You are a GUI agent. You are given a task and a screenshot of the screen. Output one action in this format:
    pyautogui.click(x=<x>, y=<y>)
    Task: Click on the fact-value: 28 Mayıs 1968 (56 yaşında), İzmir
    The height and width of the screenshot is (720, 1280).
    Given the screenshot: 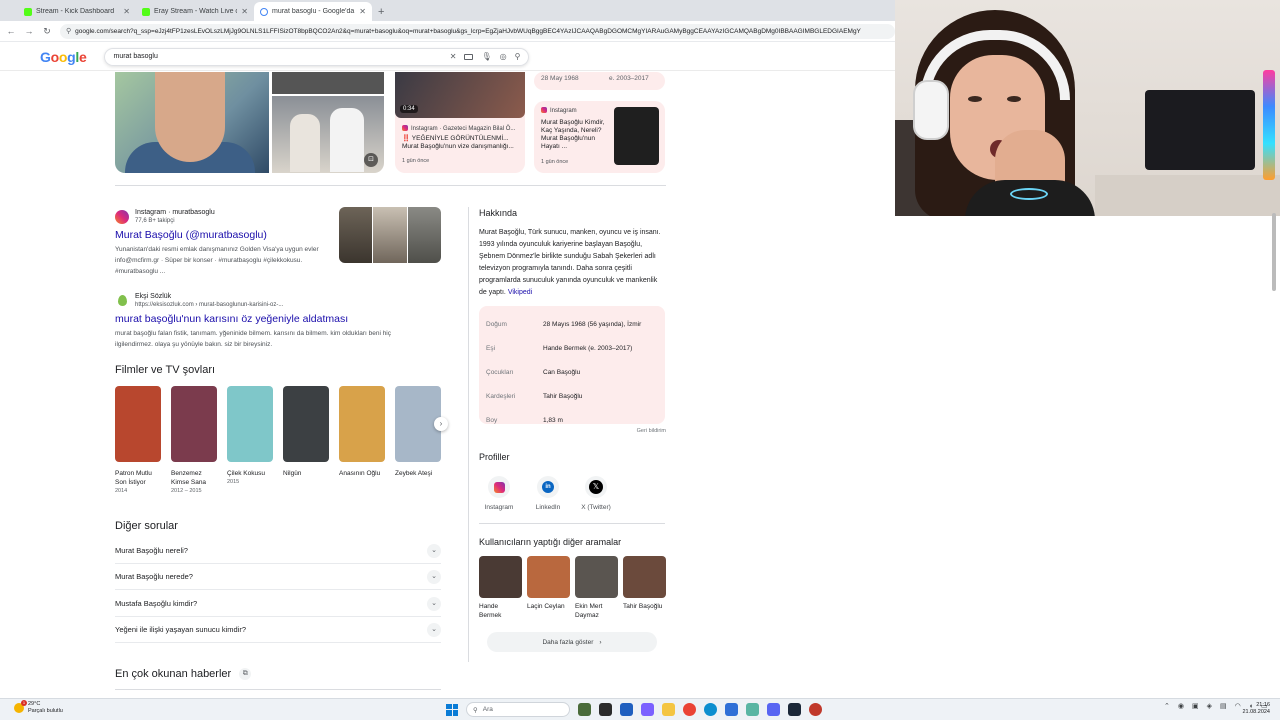 What is the action you would take?
    pyautogui.click(x=592, y=324)
    